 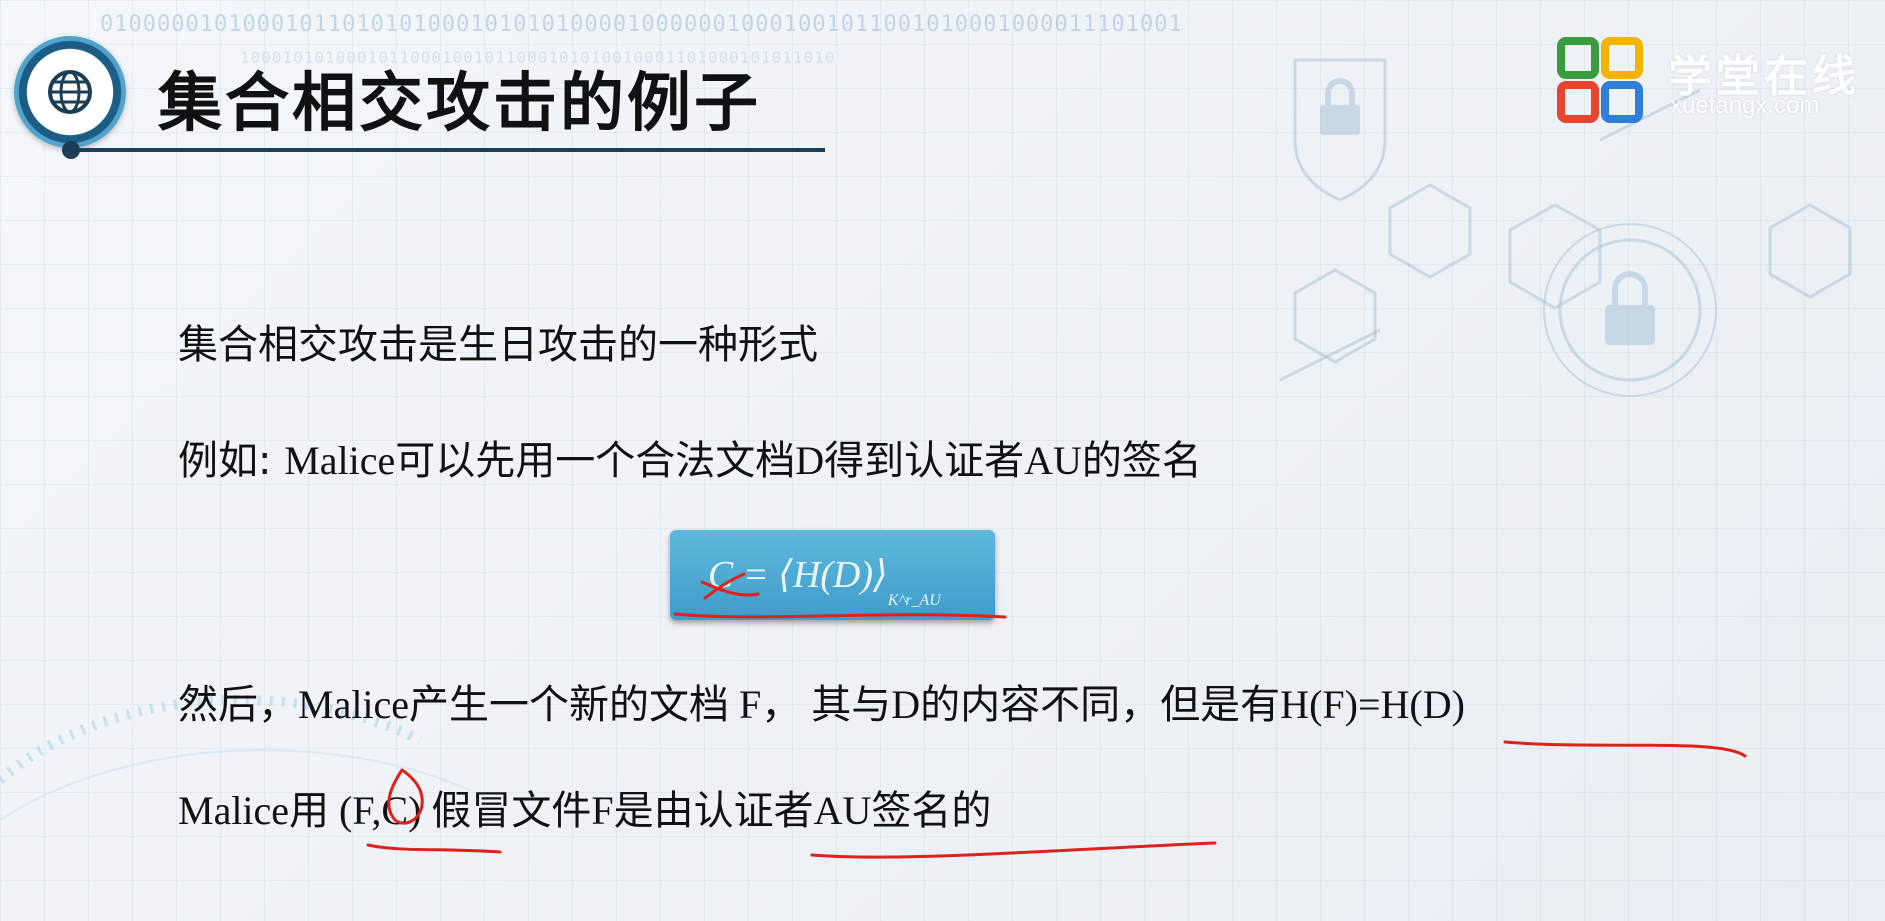 What do you see at coordinates (881, 704) in the screenshot?
I see `content-line-3-text: Malice产生一个新的文档 F， 其与D的内容不同，但是有H(F)=H(D)` at bounding box center [881, 704].